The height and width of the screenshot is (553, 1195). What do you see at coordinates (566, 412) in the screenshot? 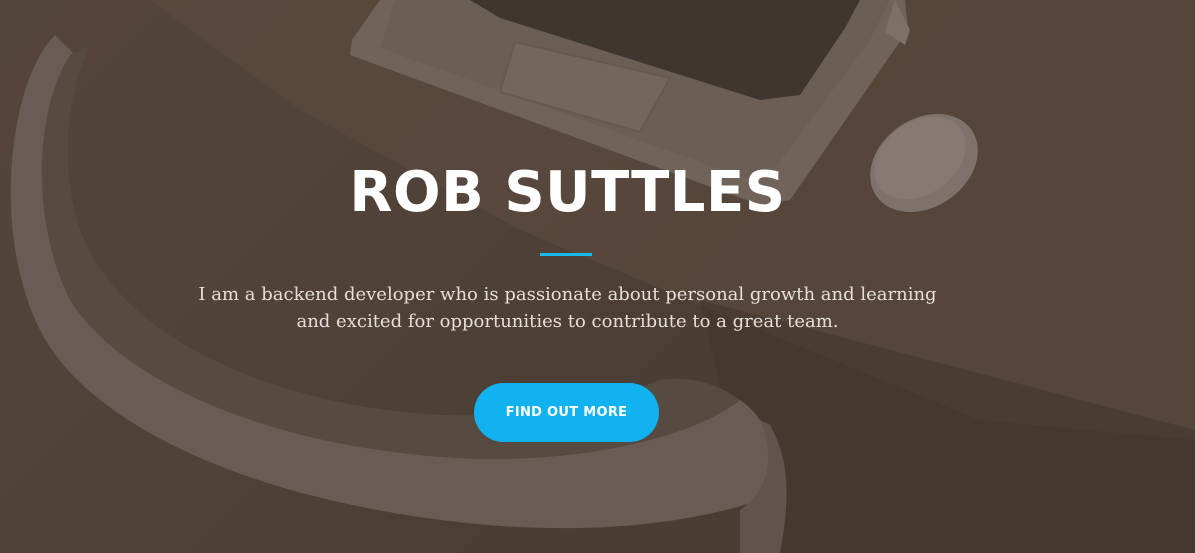
I see `find-out-more-button: FIND OUT MORE` at bounding box center [566, 412].